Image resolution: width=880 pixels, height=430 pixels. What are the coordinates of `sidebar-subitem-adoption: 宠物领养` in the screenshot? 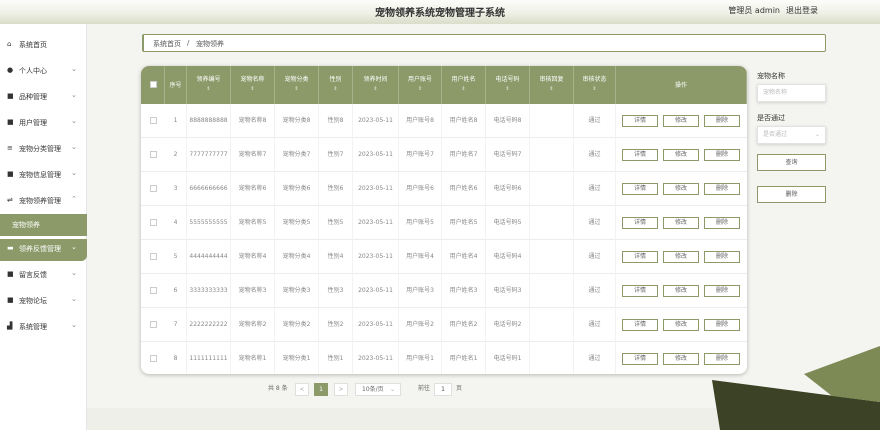 It's located at (43, 225).